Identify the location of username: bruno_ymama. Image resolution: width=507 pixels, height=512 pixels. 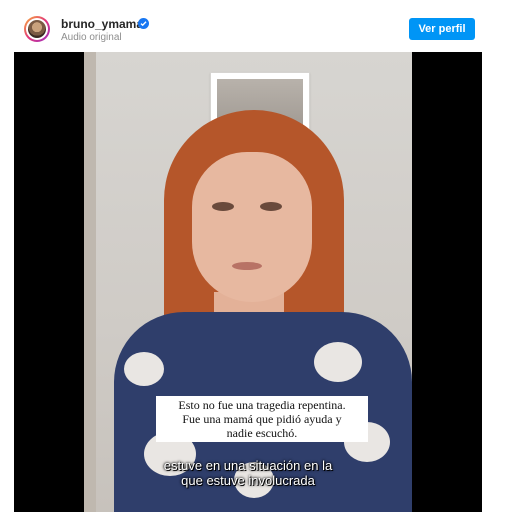
(102, 24).